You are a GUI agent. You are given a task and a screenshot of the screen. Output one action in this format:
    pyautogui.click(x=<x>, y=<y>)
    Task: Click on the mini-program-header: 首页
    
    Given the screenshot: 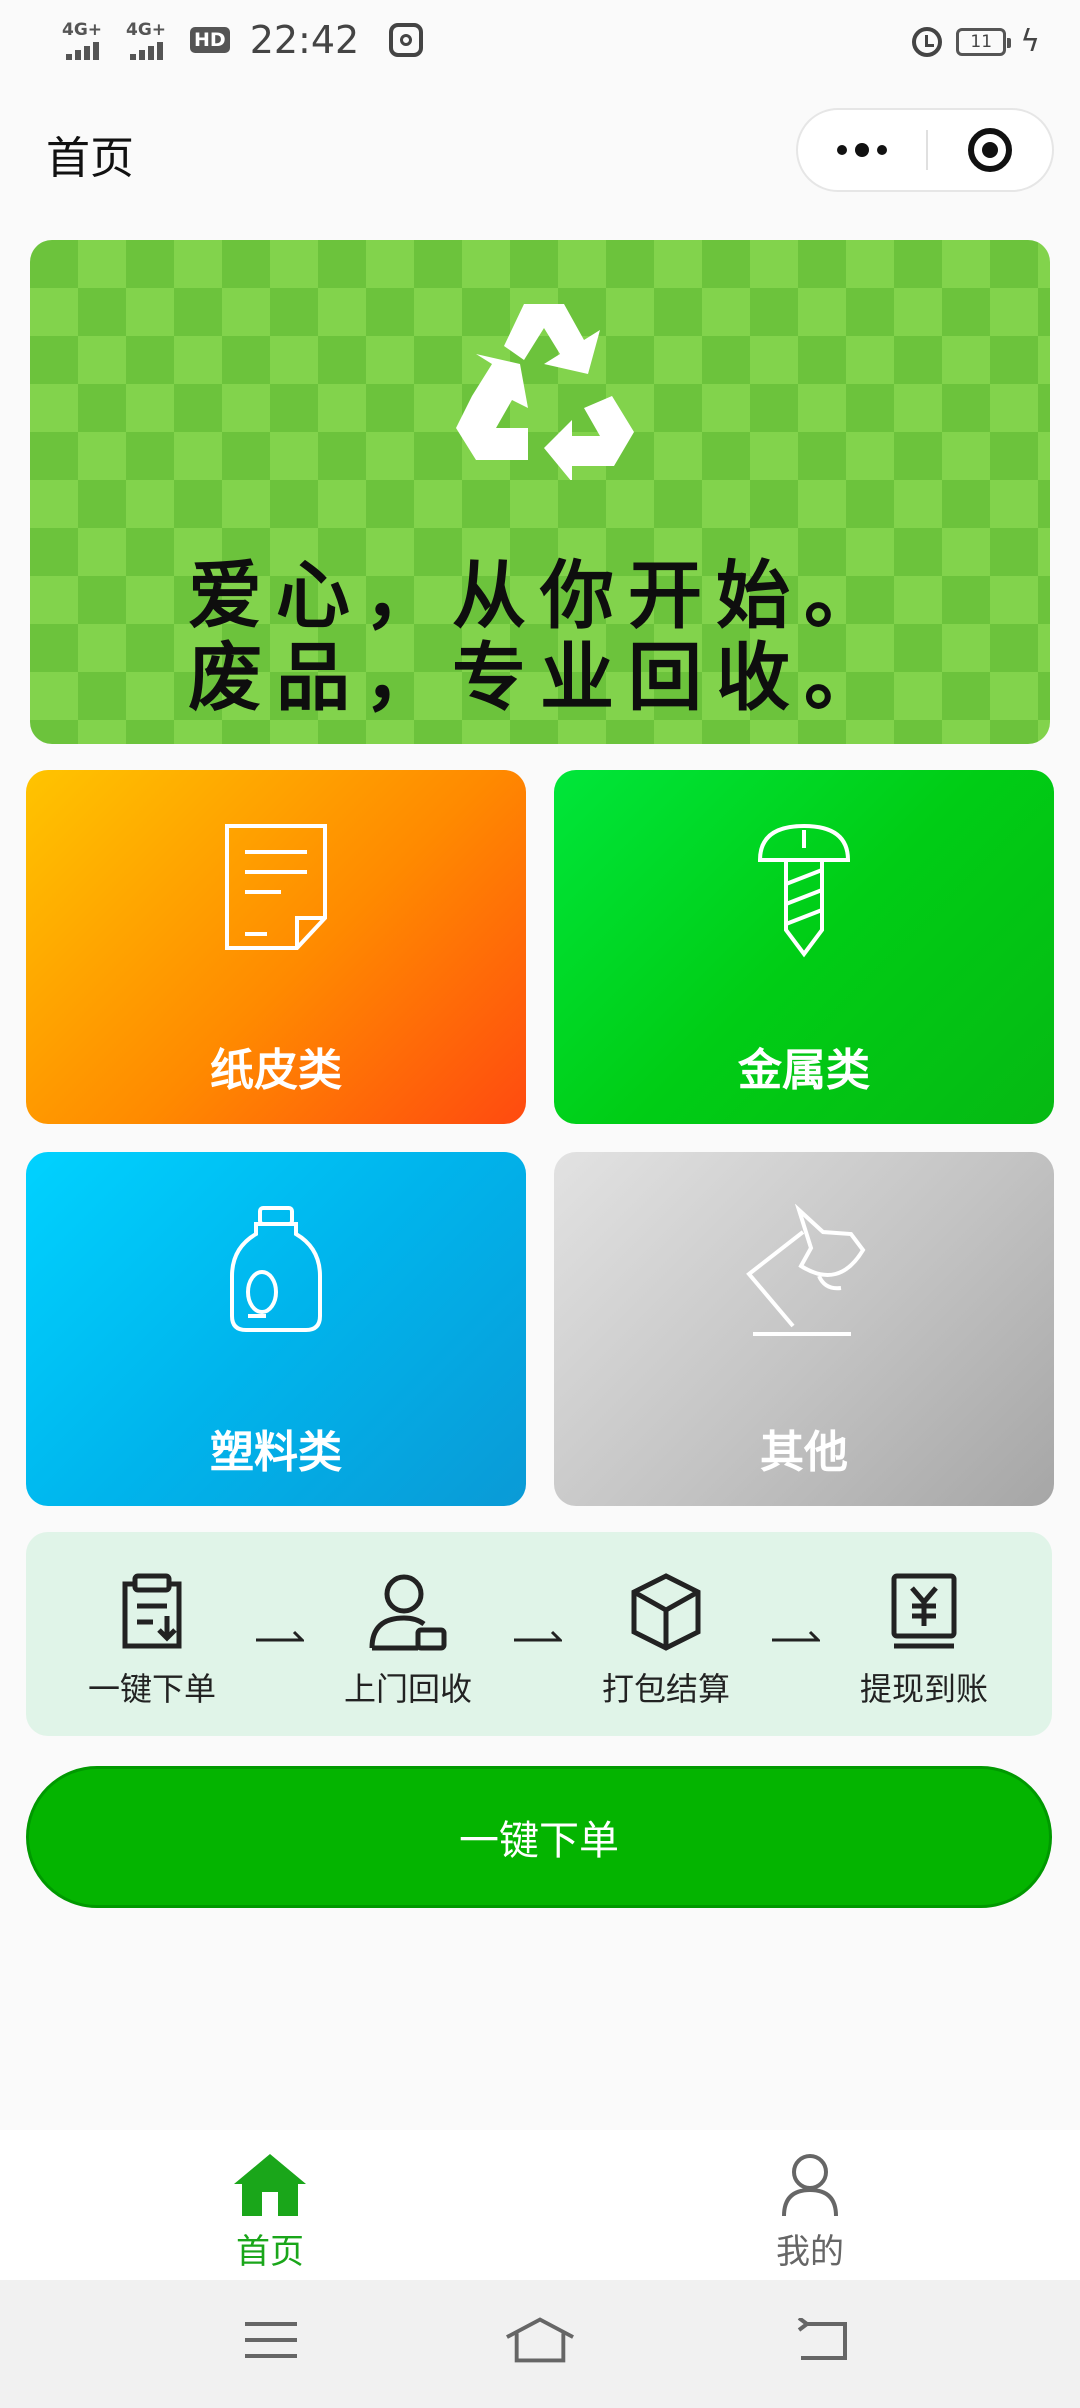 What is the action you would take?
    pyautogui.click(x=540, y=150)
    